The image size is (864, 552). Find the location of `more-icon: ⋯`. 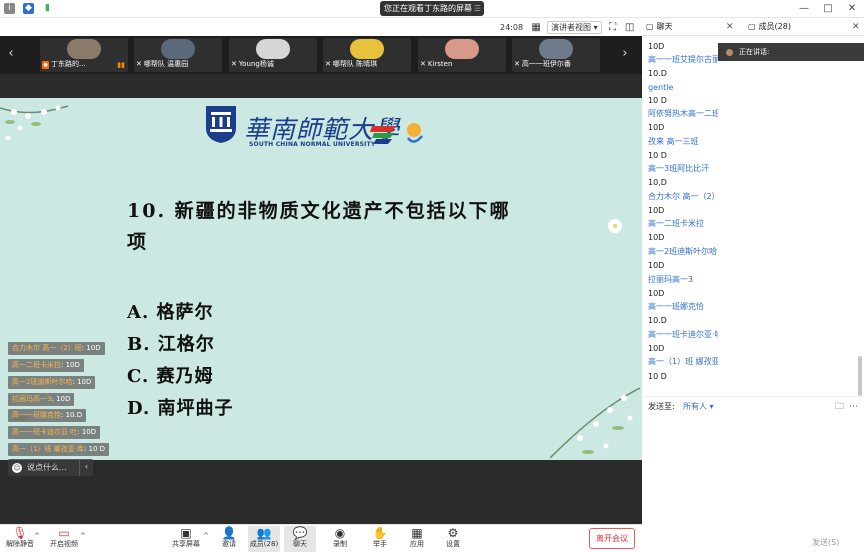

more-icon: ⋯ is located at coordinates (853, 407).